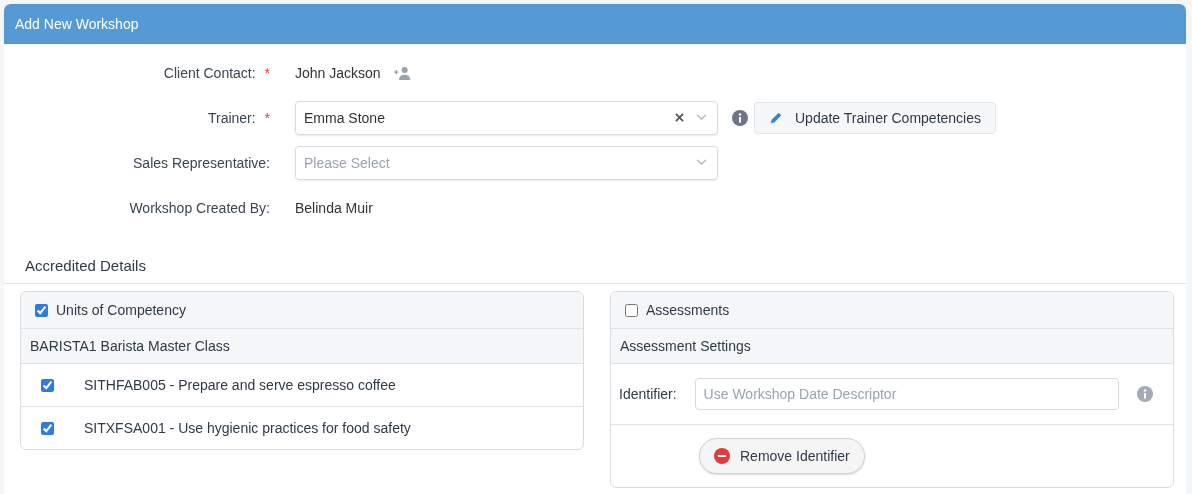  Describe the element at coordinates (401, 72) in the screenshot. I see `add-person-icon` at that location.